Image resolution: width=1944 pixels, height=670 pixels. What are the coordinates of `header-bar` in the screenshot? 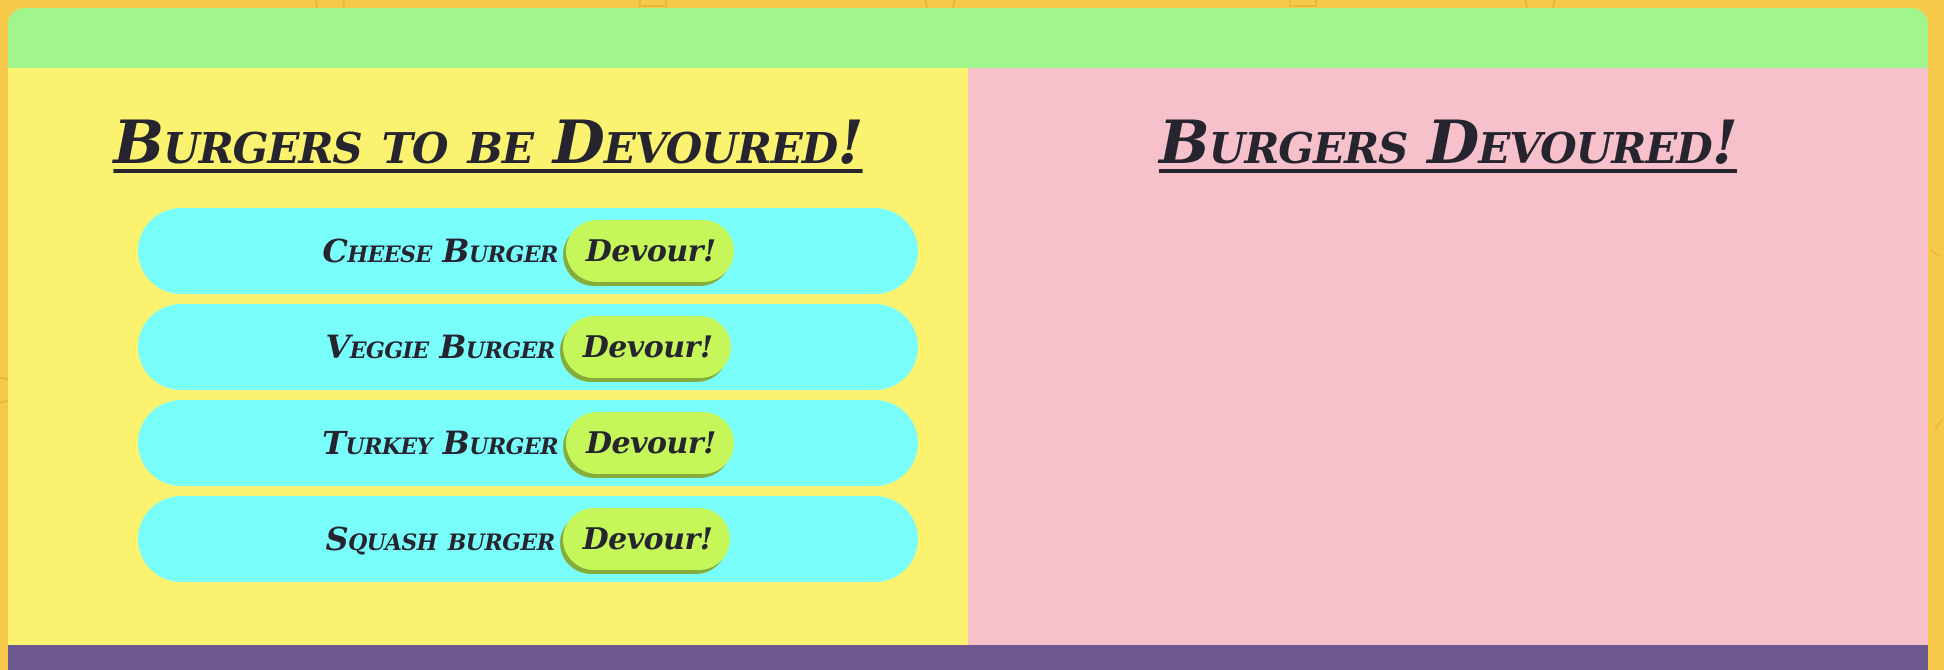 It's located at (968, 38).